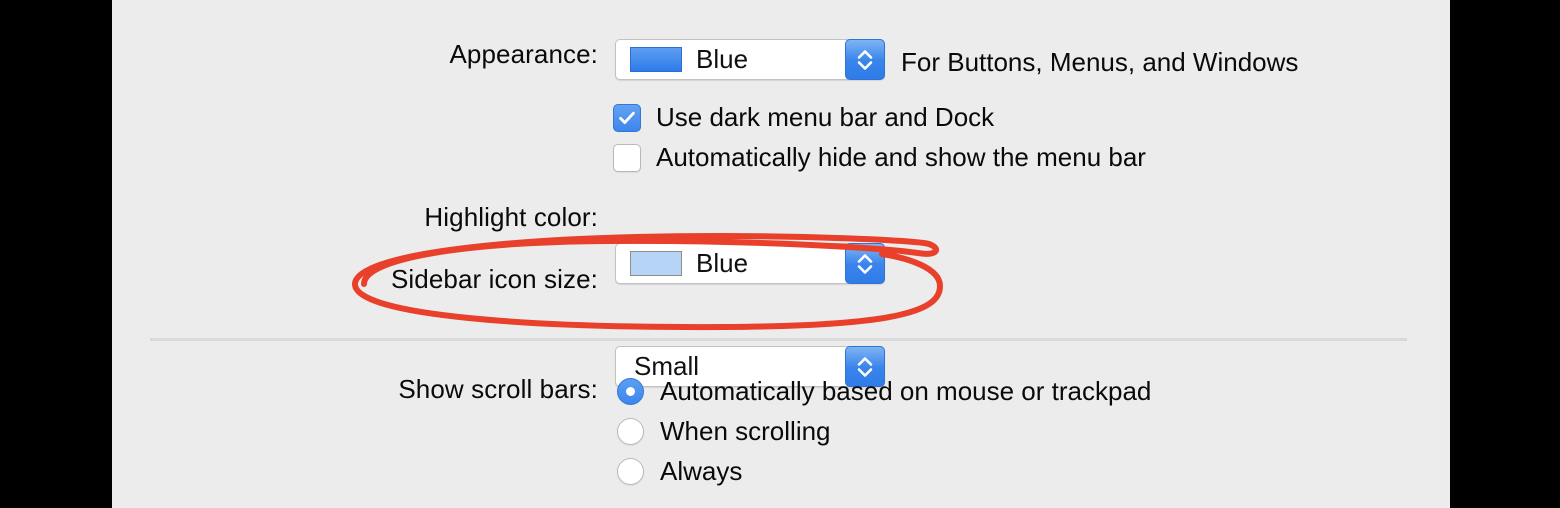  What do you see at coordinates (701, 471) in the screenshot?
I see `radio-always-label: Always` at bounding box center [701, 471].